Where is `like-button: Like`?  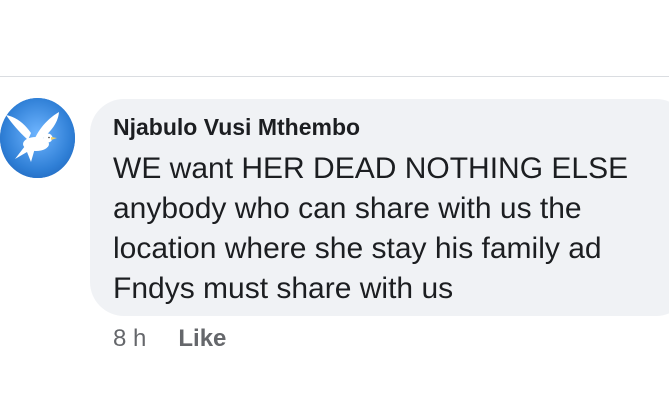
like-button: Like is located at coordinates (202, 339).